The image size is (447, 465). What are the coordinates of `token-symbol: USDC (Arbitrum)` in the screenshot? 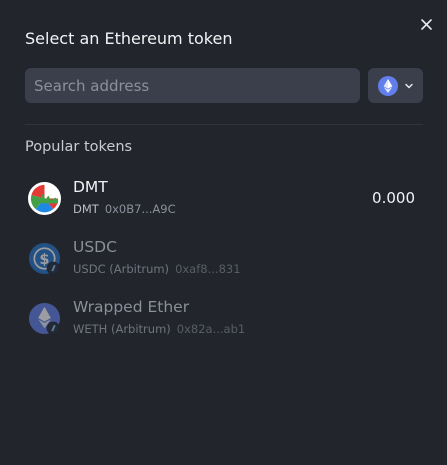 It's located at (121, 269).